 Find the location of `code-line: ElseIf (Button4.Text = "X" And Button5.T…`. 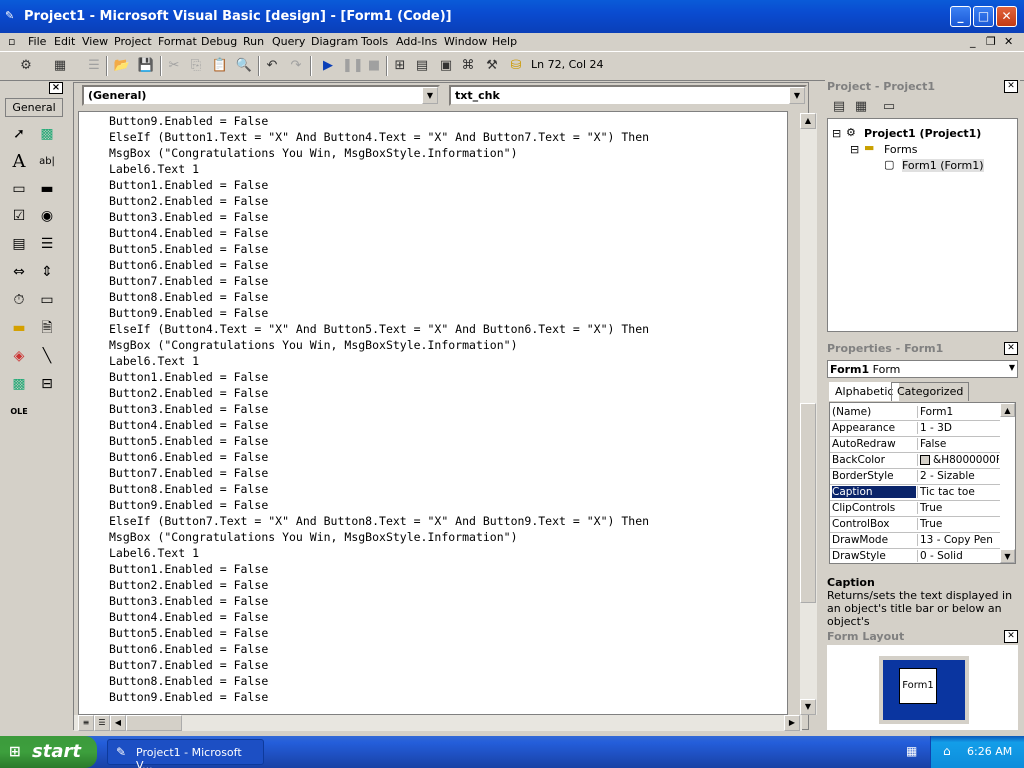

code-line: ElseIf (Button4.Text = "X" And Button5.T… is located at coordinates (379, 329).